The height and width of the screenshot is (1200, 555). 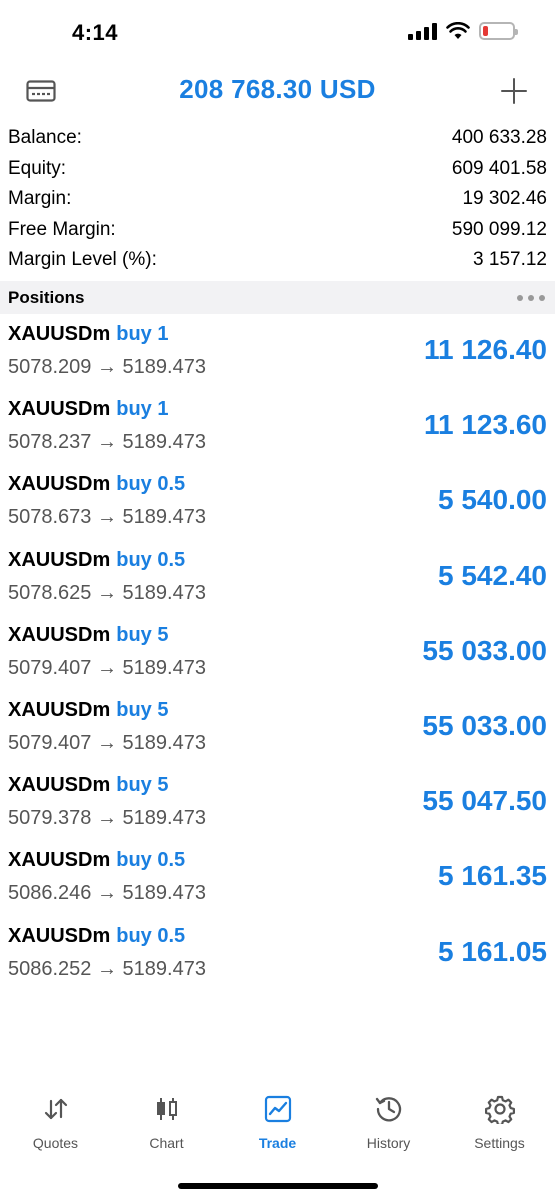 I want to click on summary-label: Equity:, so click(x=37, y=168).